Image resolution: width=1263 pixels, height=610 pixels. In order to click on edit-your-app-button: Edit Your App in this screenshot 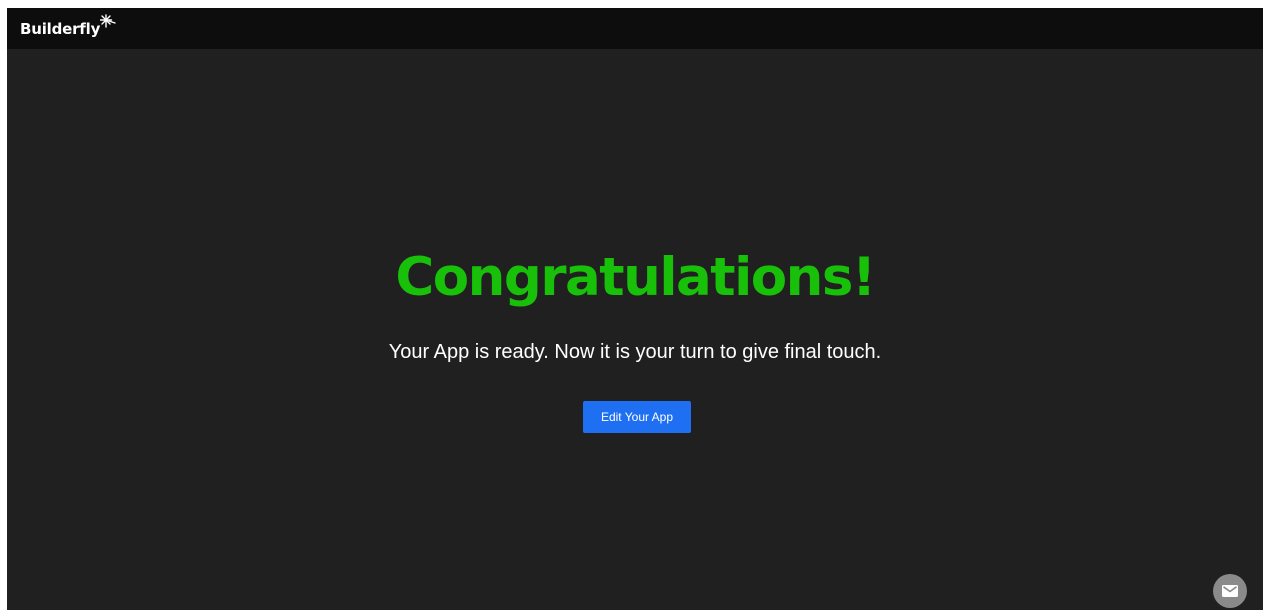, I will do `click(637, 417)`.